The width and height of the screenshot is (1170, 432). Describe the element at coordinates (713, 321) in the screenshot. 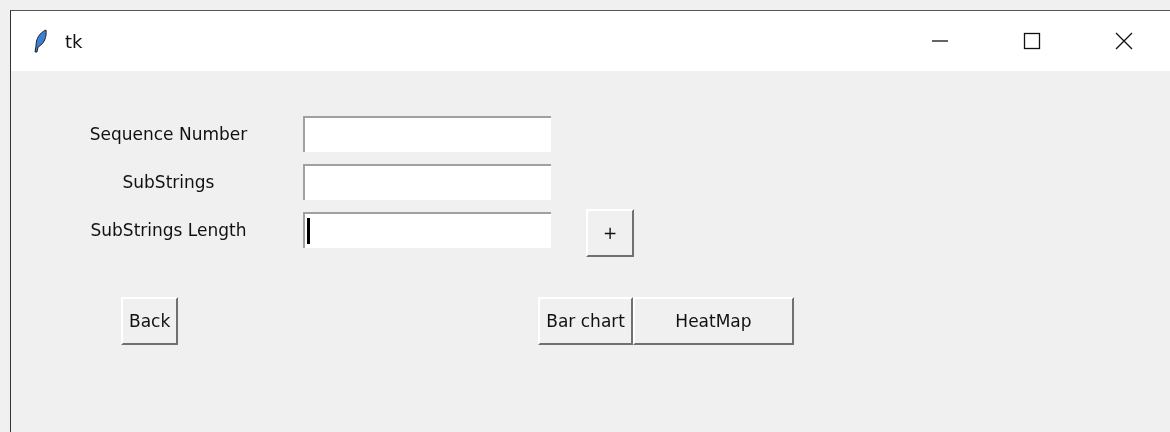

I see `chart-button: HeatMap` at that location.